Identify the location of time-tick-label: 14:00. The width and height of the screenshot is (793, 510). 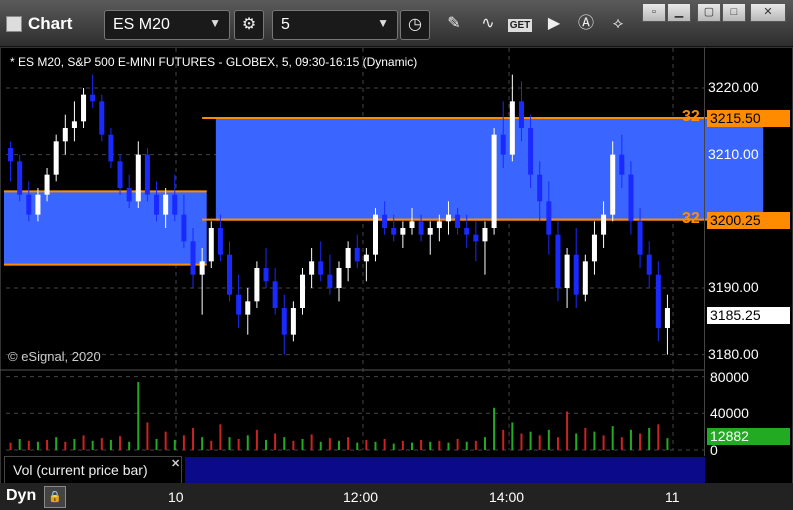
(507, 497).